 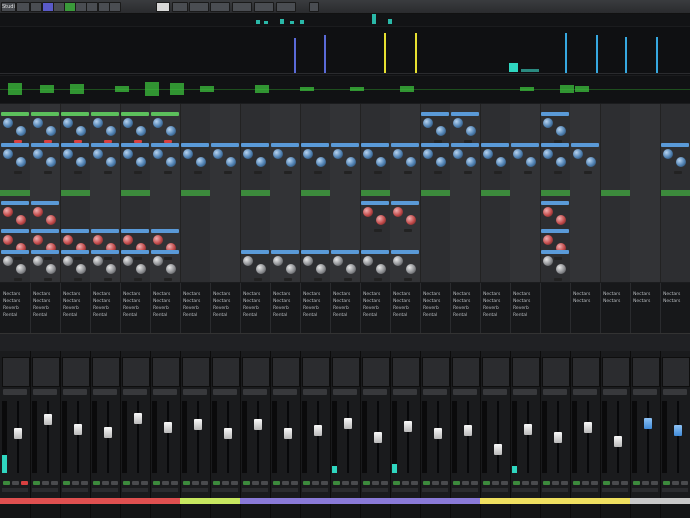 I want to click on toolbar-button-end, so click(x=314, y=7).